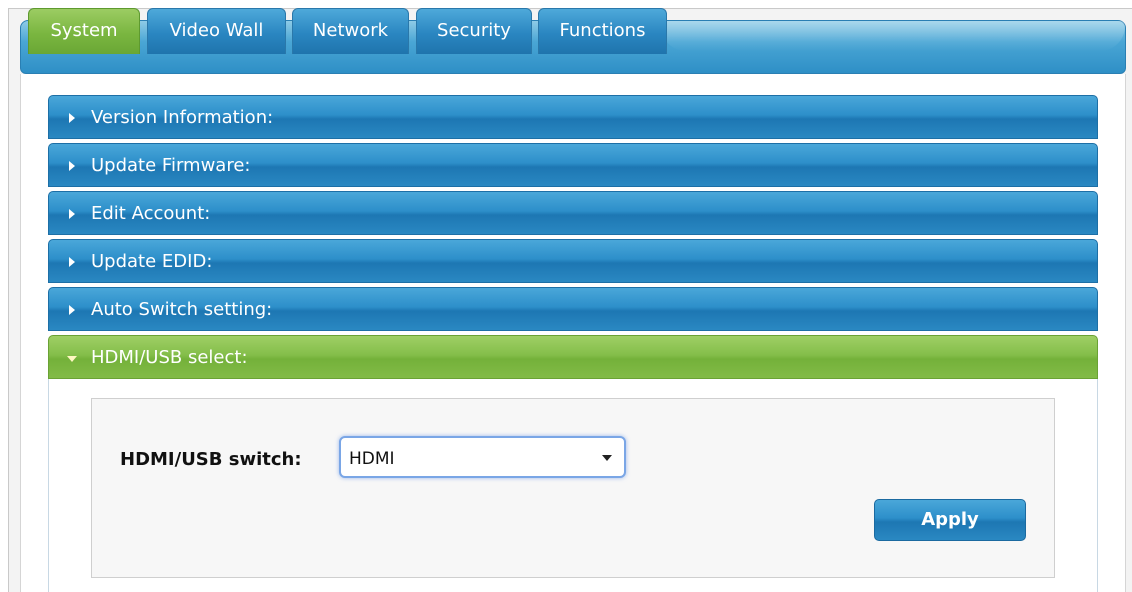 This screenshot has height=592, width=1132. I want to click on section-label: Update Firmware:, so click(171, 165).